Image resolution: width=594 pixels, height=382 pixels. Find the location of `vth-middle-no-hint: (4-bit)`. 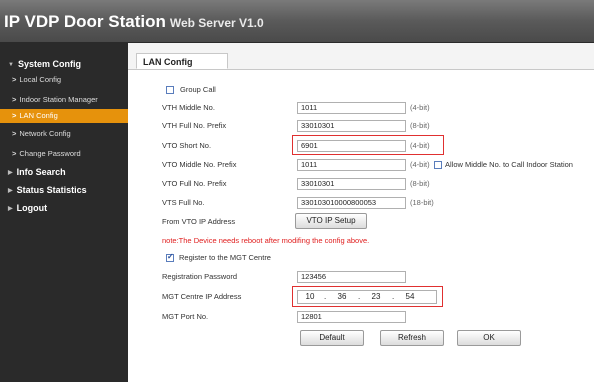

vth-middle-no-hint: (4-bit) is located at coordinates (420, 107).